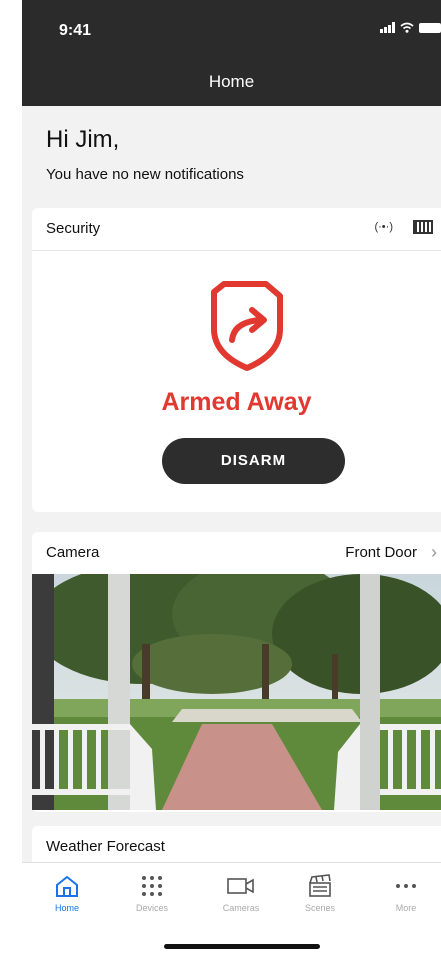 The height and width of the screenshot is (954, 441). What do you see at coordinates (387, 27) in the screenshot?
I see `signal-icon` at bounding box center [387, 27].